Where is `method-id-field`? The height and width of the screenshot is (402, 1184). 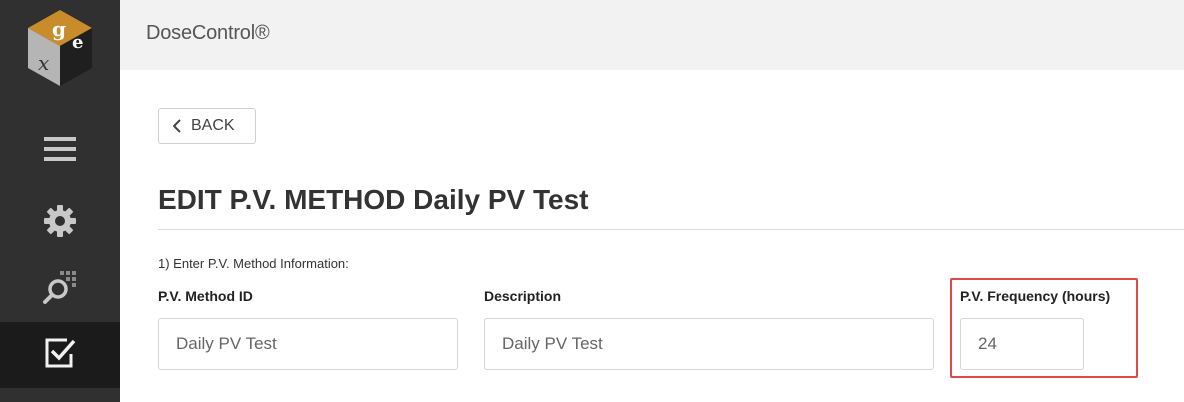 method-id-field is located at coordinates (308, 344).